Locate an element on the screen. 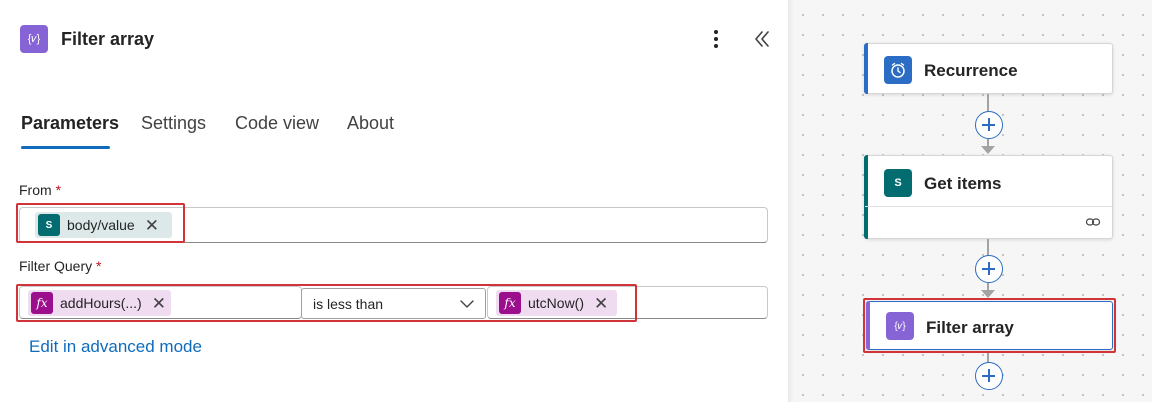  from-token: S body/value ✕ is located at coordinates (103, 225).